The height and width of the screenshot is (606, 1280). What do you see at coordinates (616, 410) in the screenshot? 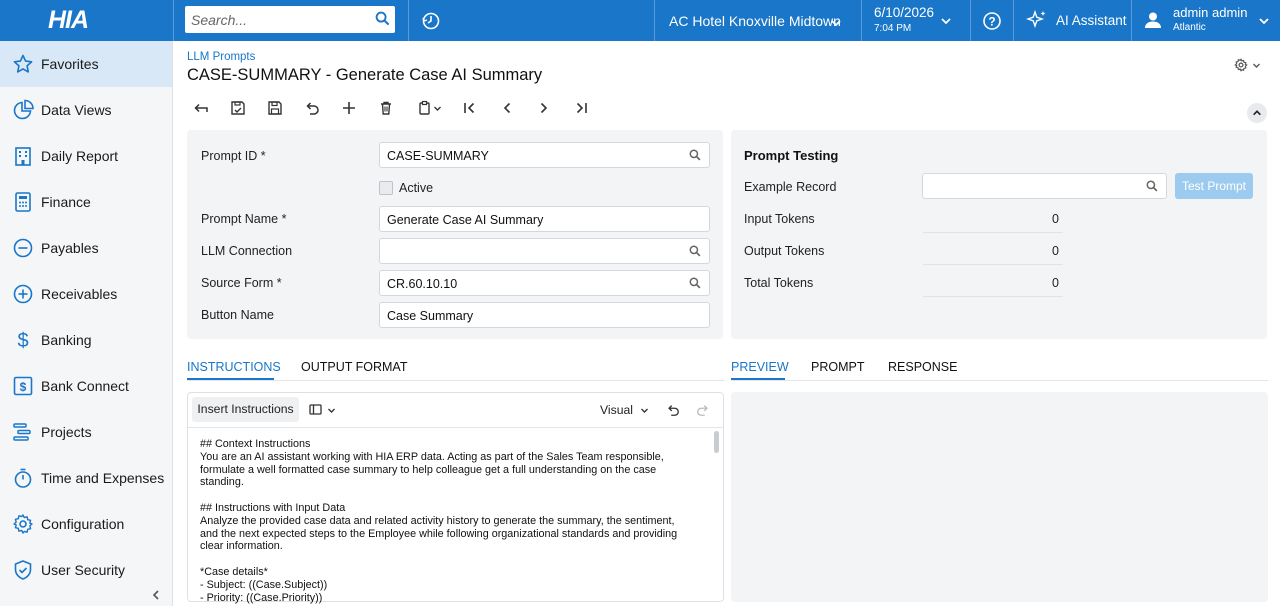
I see `editor-mode-value: Visual` at bounding box center [616, 410].